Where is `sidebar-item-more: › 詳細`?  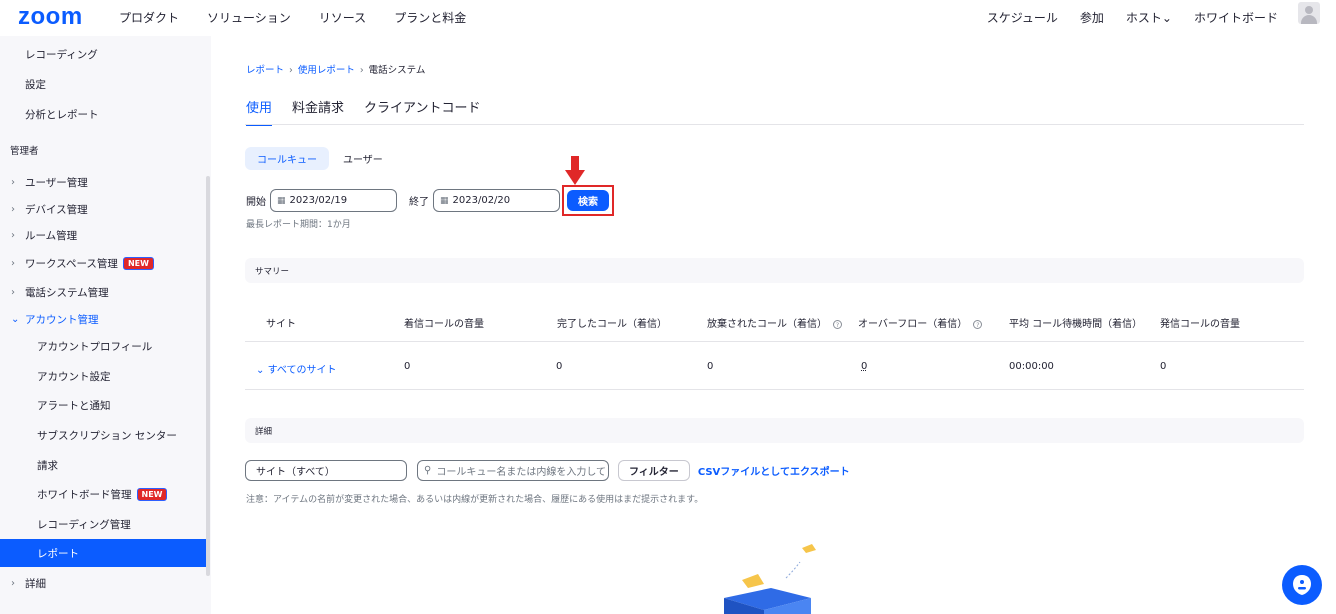
sidebar-item-more: › 詳細 is located at coordinates (103, 583).